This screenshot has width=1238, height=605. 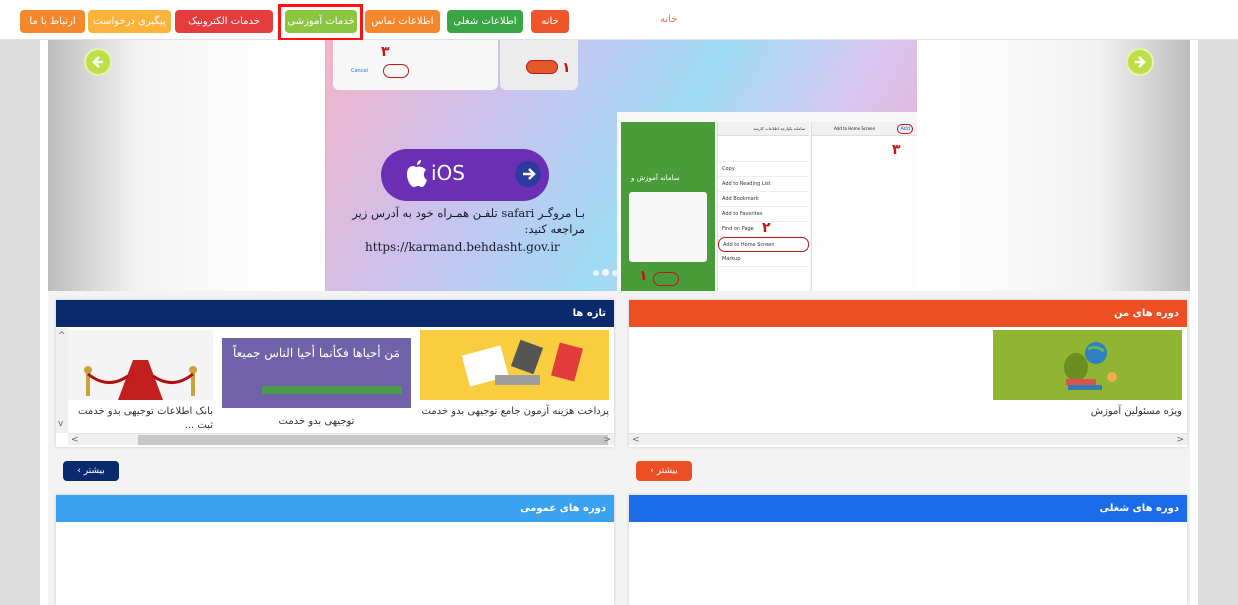 I want to click on news-card-title: توجیهی بدو خدمت, so click(x=316, y=422).